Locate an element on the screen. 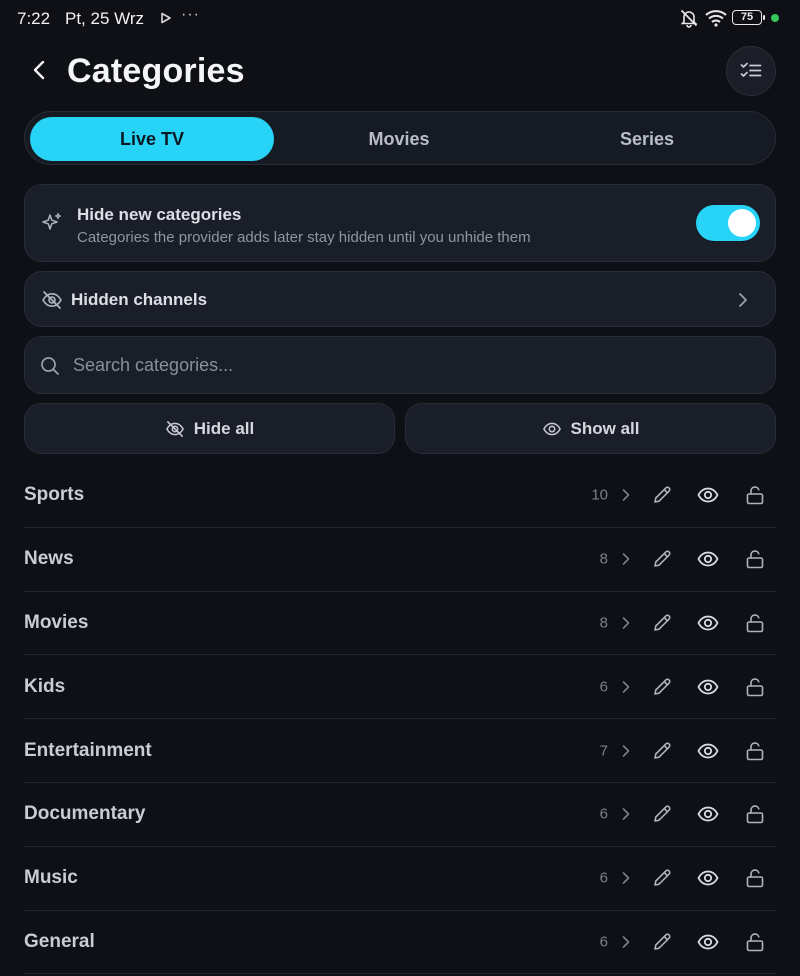 The image size is (800, 976). toggle-knob is located at coordinates (742, 223).